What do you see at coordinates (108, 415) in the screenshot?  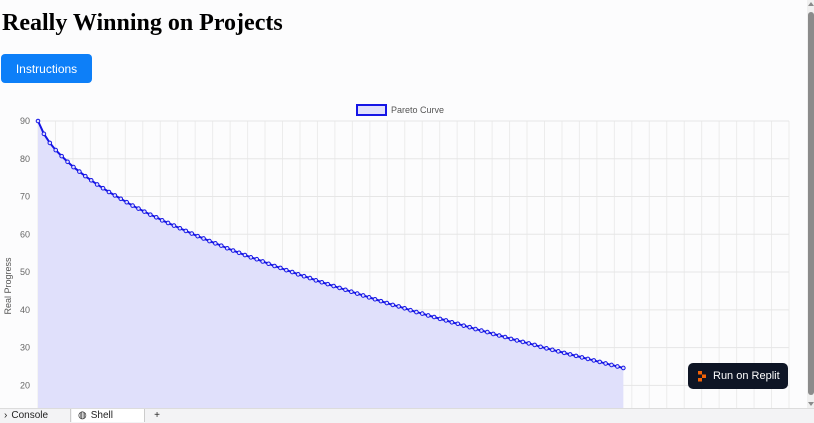 I see `tab-shell: ◍ Shell` at bounding box center [108, 415].